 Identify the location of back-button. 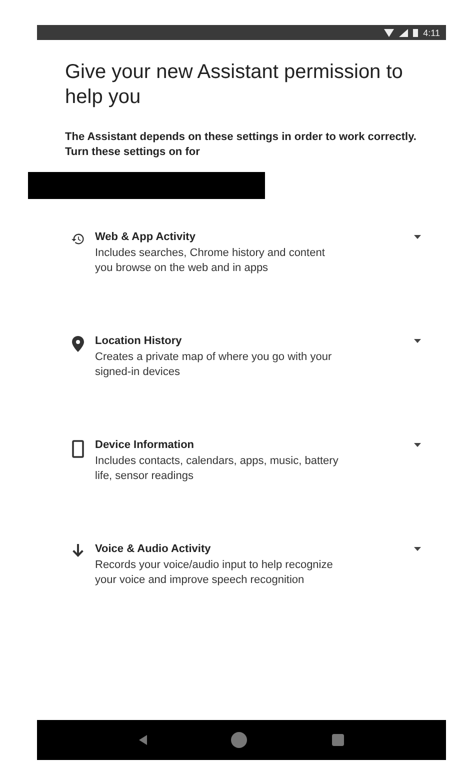
(143, 740).